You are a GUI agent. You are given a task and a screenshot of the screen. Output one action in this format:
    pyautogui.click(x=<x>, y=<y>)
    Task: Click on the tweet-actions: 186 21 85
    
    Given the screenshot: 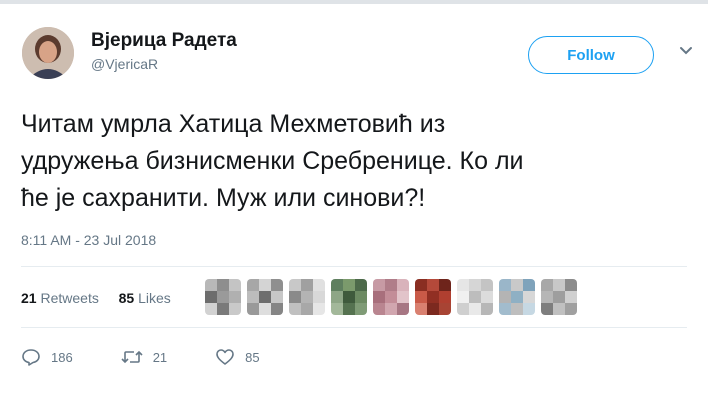 What is the action you would take?
    pyautogui.click(x=164, y=357)
    